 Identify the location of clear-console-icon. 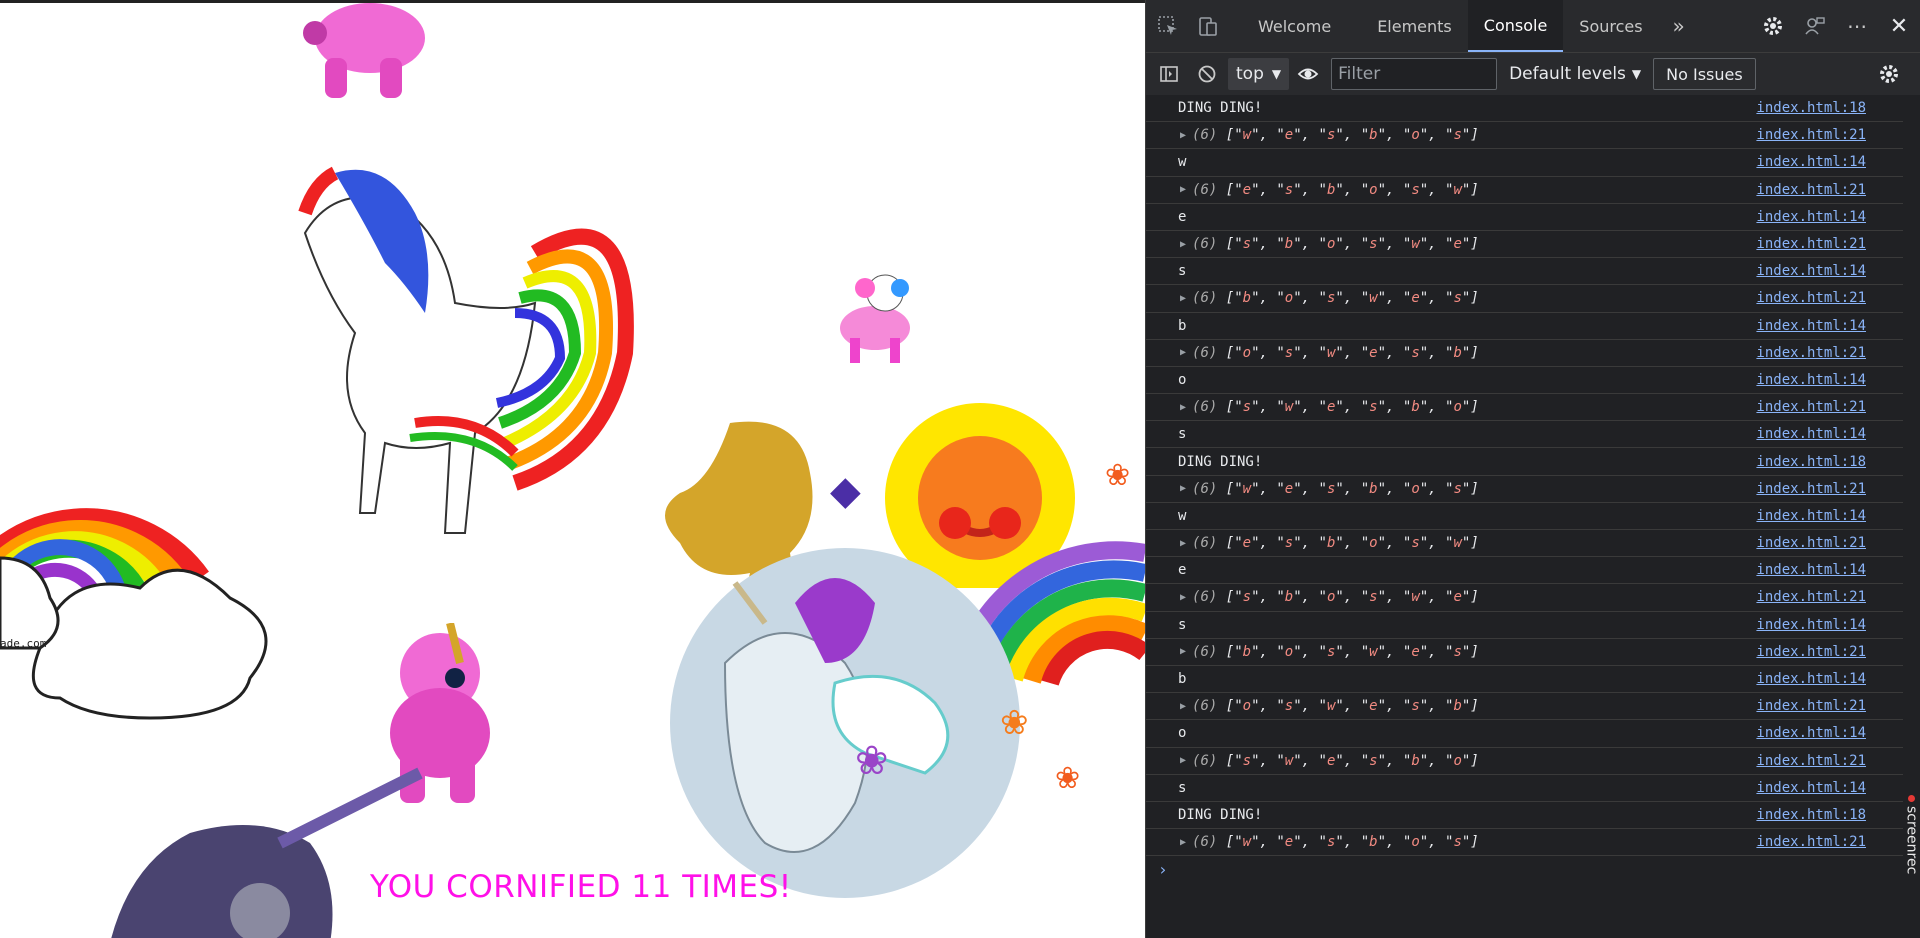
(1207, 74).